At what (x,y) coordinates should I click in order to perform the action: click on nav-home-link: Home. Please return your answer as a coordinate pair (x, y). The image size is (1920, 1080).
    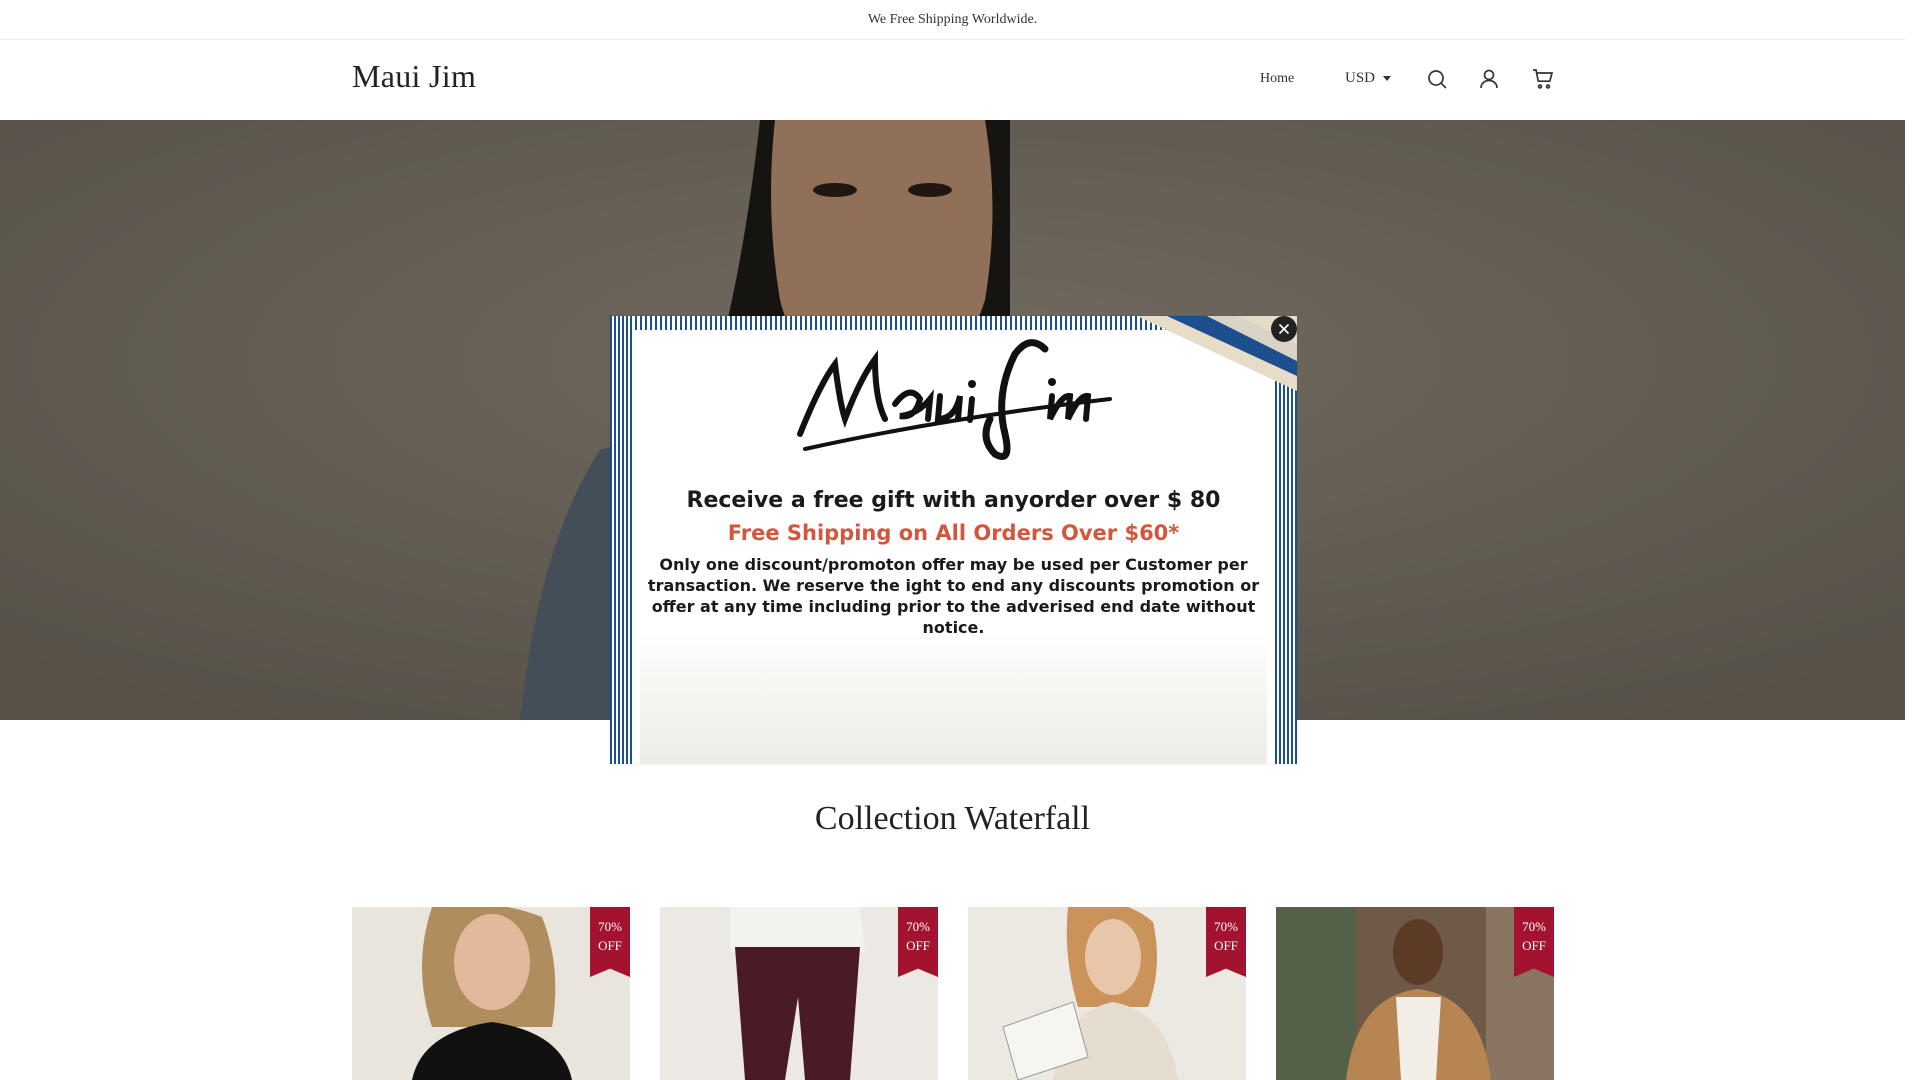
    Looking at the image, I should click on (1277, 79).